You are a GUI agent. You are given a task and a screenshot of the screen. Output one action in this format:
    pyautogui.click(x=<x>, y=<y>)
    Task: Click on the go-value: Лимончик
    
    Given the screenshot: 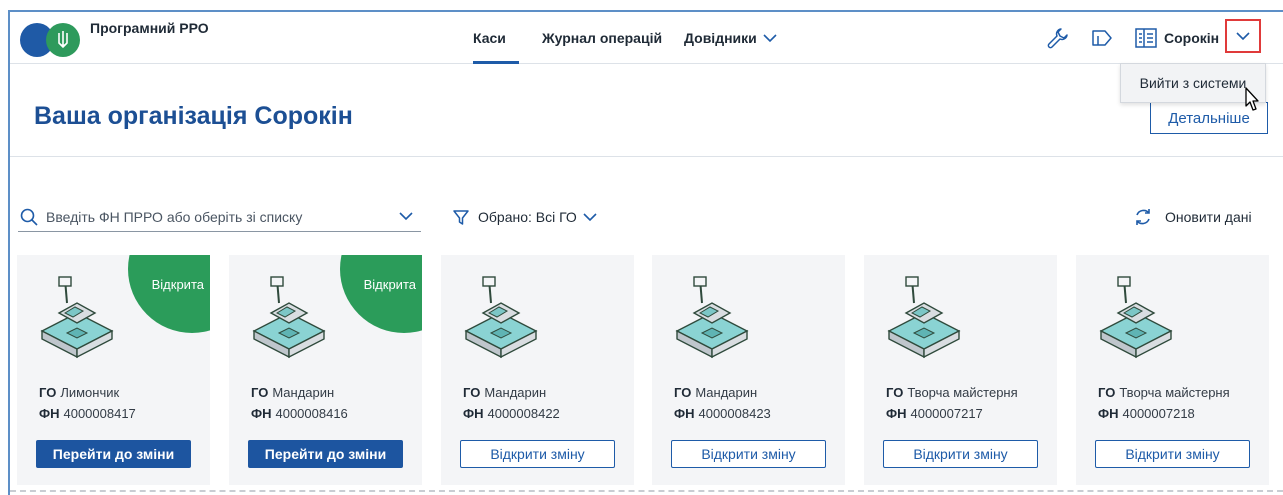 What is the action you would take?
    pyautogui.click(x=90, y=392)
    